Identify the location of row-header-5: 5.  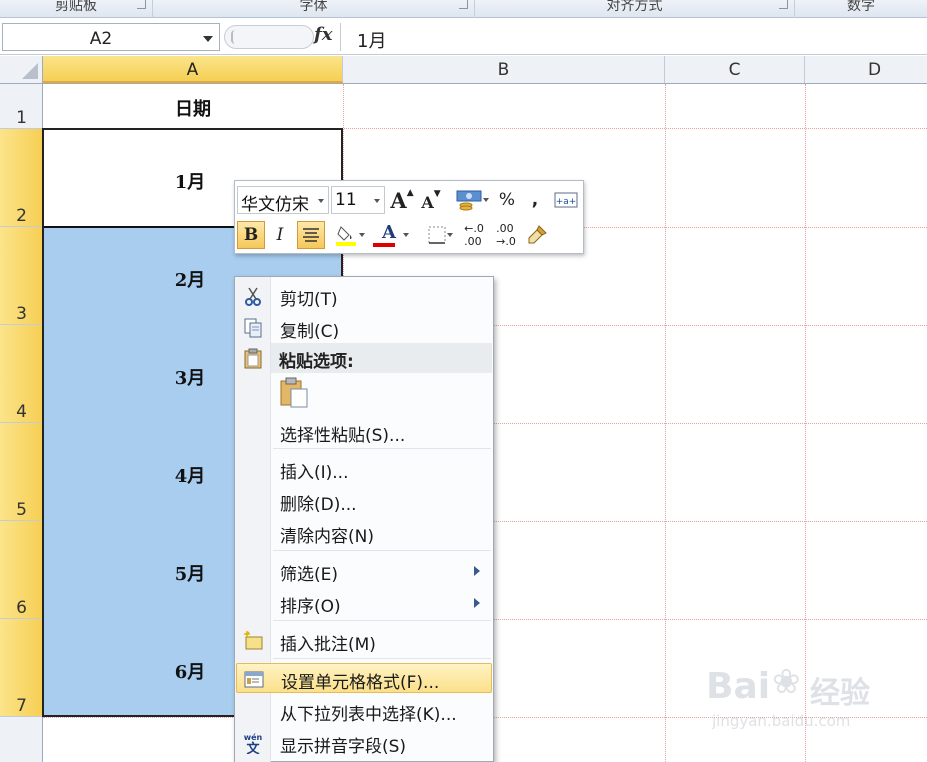
(21, 472).